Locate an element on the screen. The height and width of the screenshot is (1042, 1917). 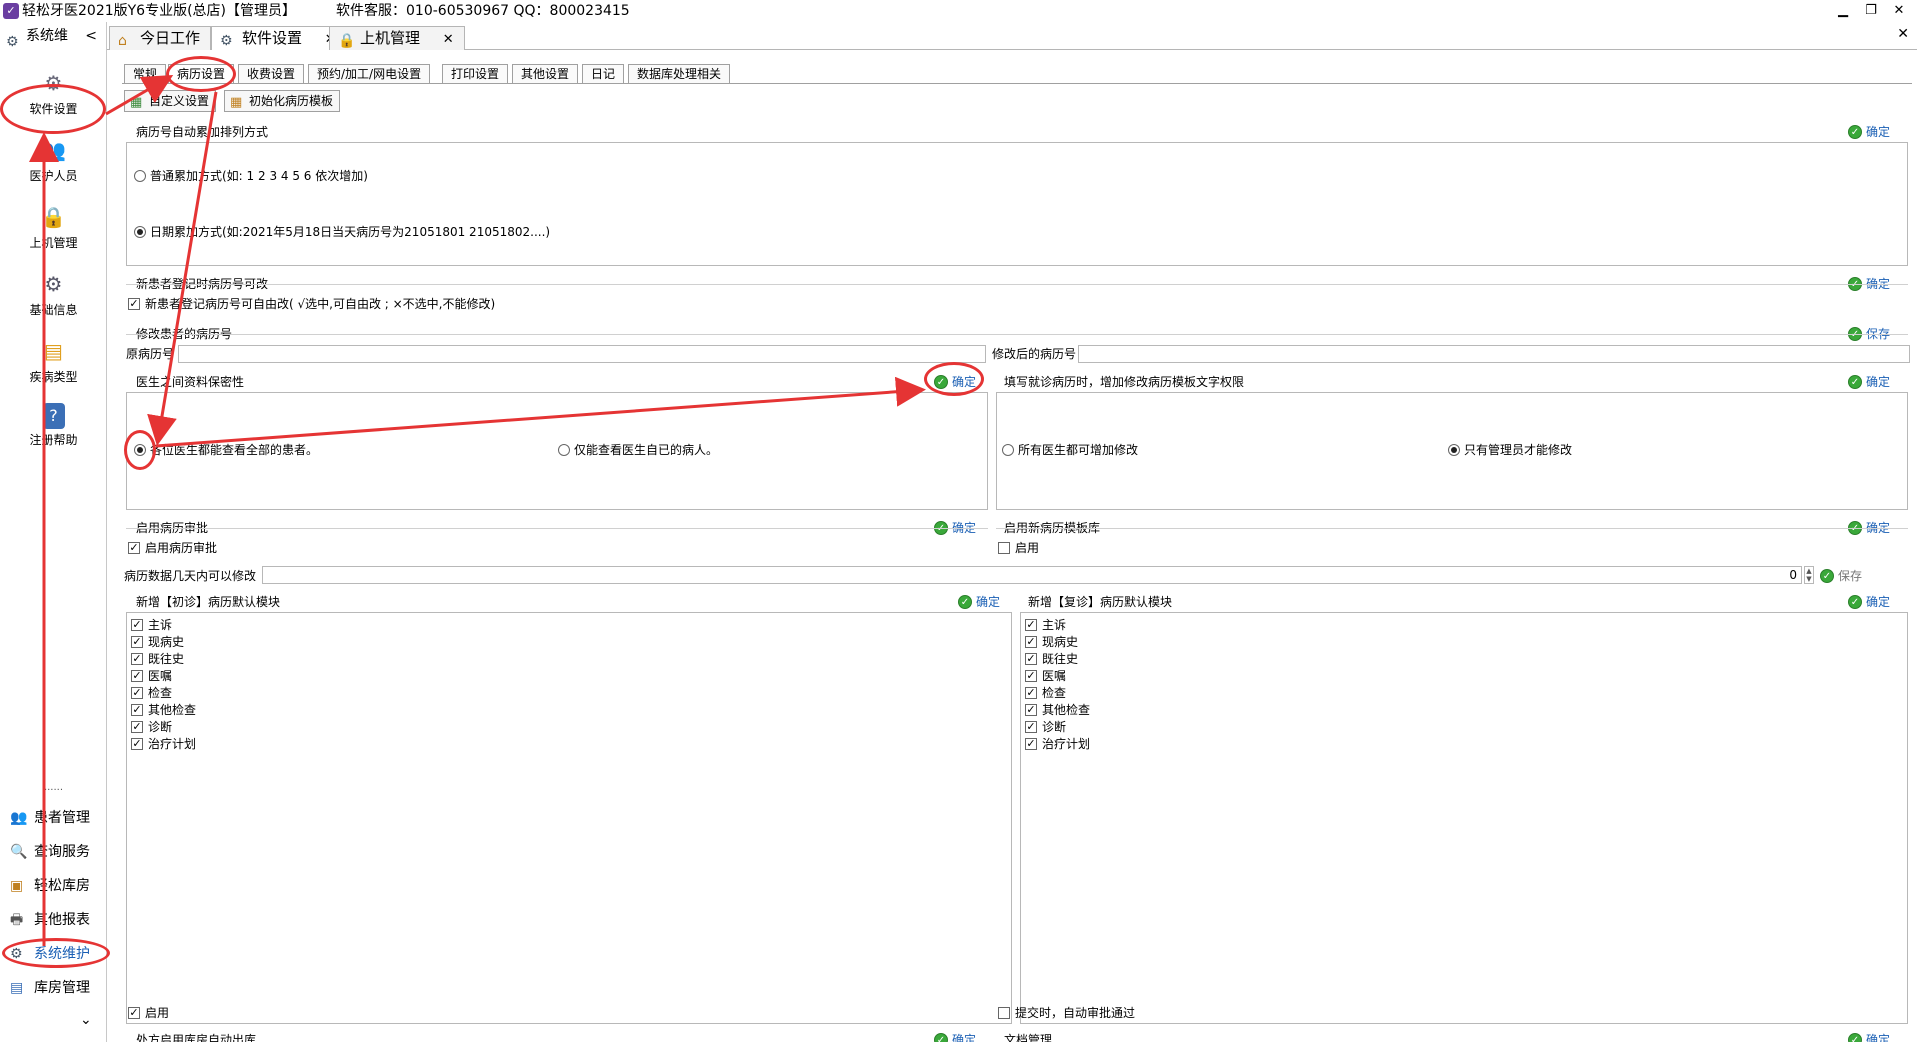
docs-confirm-button: ✓ 确定 is located at coordinates (1869, 1037).